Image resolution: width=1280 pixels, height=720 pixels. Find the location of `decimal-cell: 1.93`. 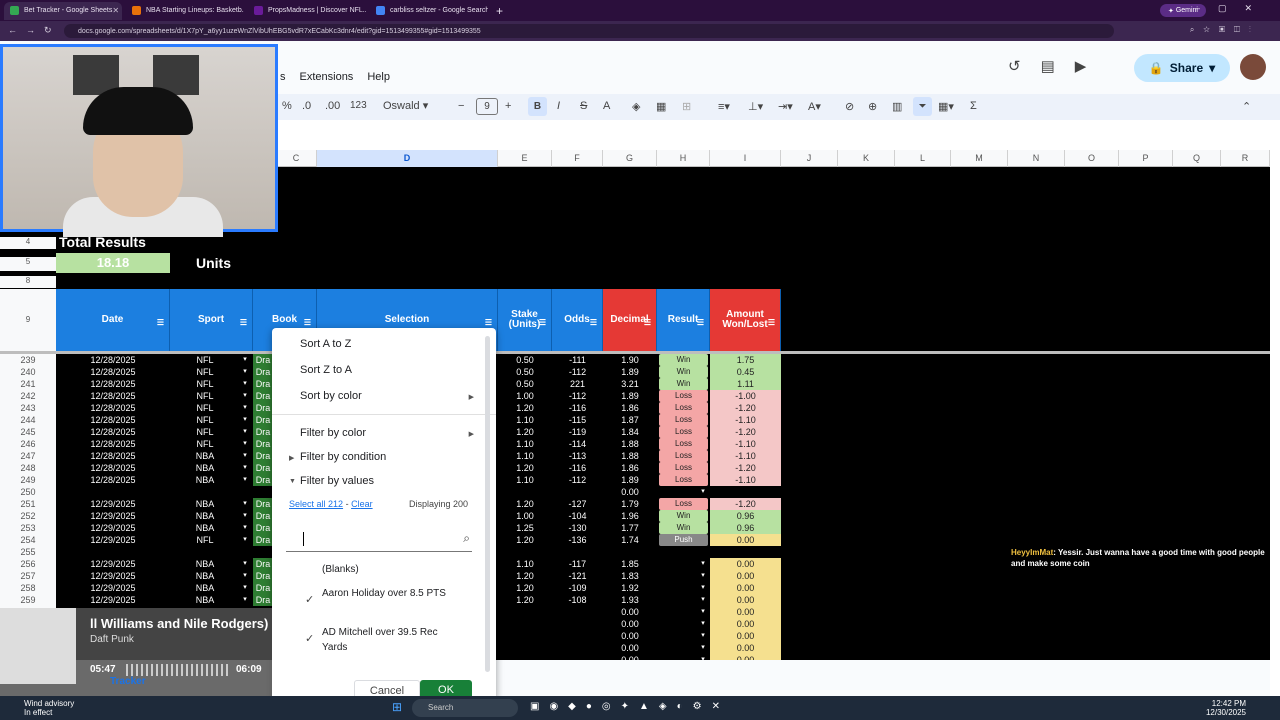

decimal-cell: 1.93 is located at coordinates (630, 600).